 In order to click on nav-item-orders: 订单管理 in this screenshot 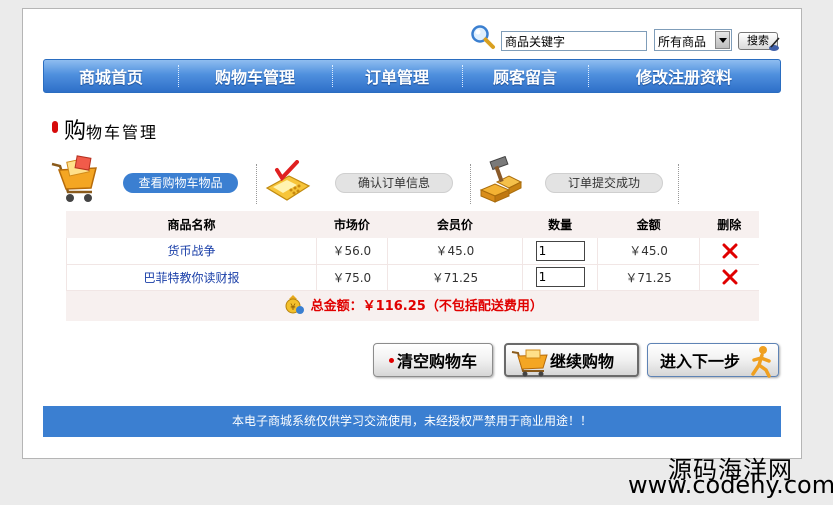, I will do `click(397, 76)`.